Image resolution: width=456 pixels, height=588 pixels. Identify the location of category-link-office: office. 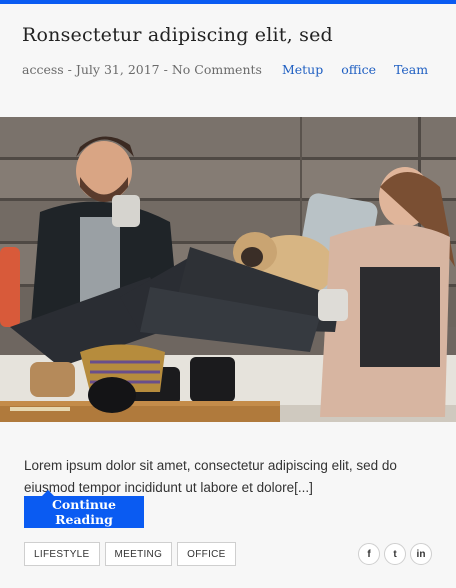
(358, 69).